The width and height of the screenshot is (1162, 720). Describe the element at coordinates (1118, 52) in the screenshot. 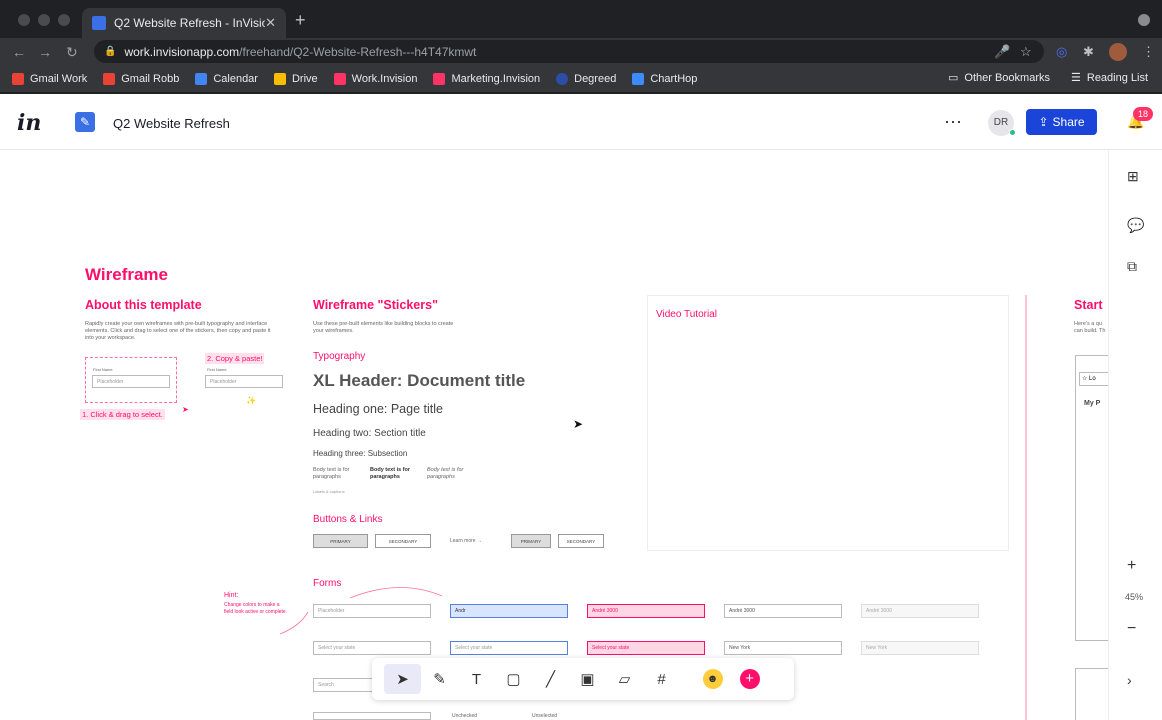

I see `profile-avatar` at that location.